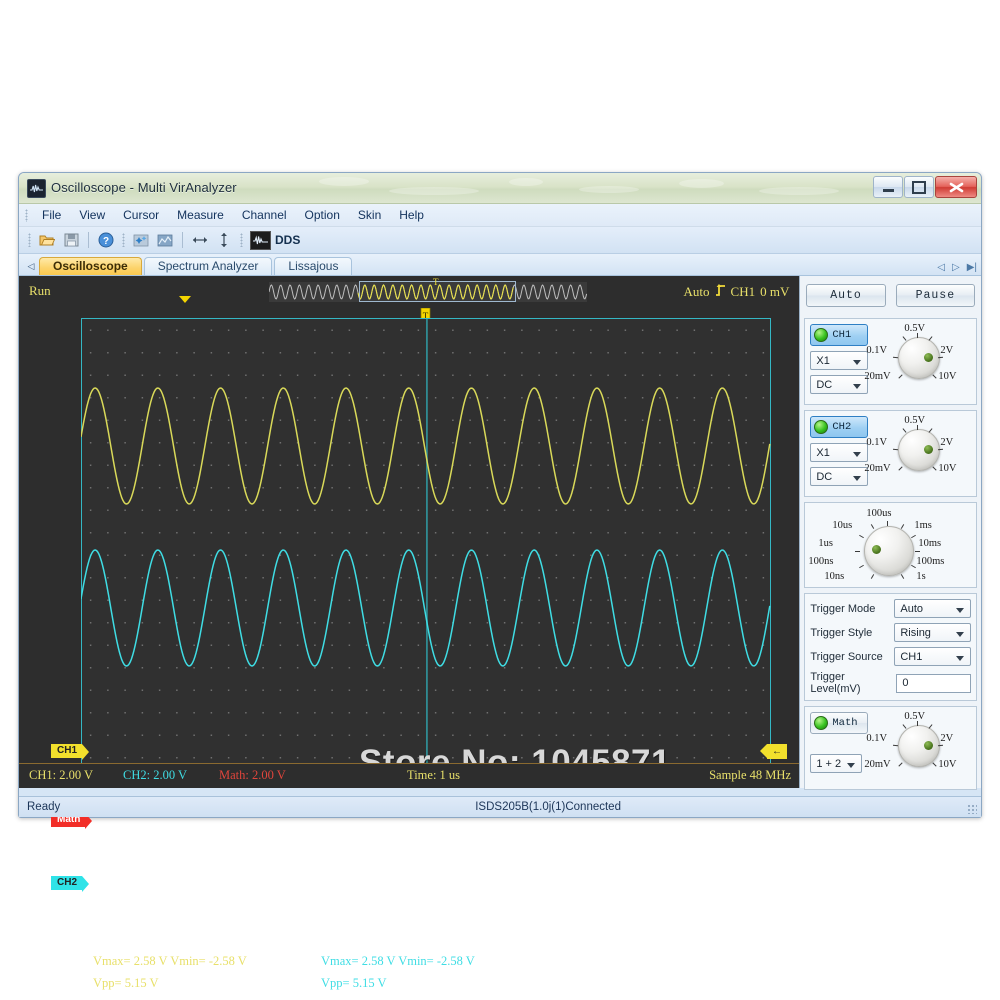 This screenshot has height=1000, width=1000. Describe the element at coordinates (200, 240) in the screenshot. I see `horizontal-cursor-icon` at that location.